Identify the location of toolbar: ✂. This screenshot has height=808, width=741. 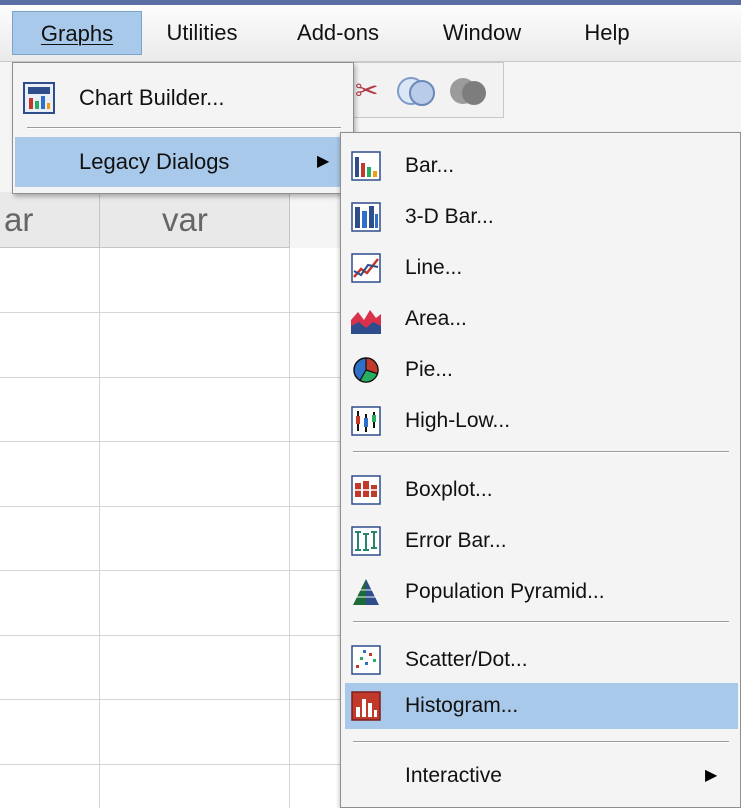
(422, 90).